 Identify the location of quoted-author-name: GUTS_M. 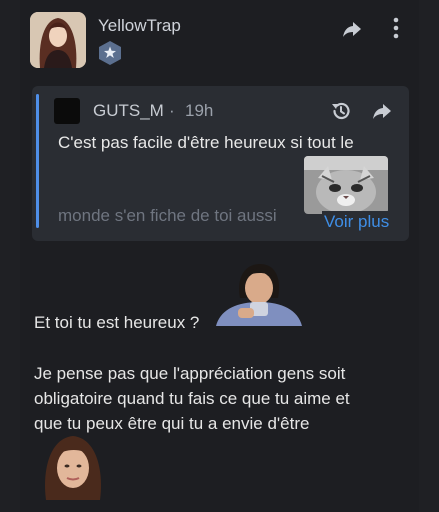
(128, 111).